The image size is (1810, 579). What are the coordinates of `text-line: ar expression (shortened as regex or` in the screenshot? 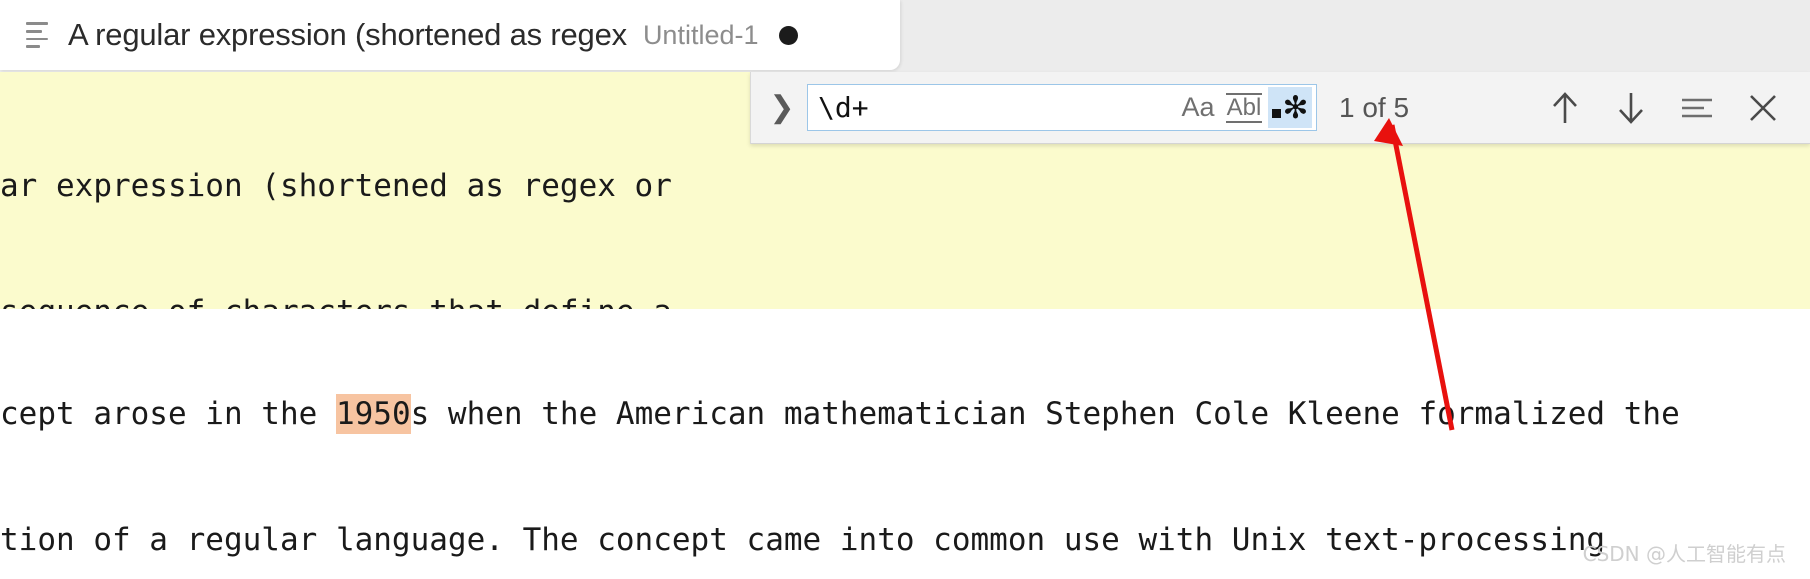 It's located at (336, 186).